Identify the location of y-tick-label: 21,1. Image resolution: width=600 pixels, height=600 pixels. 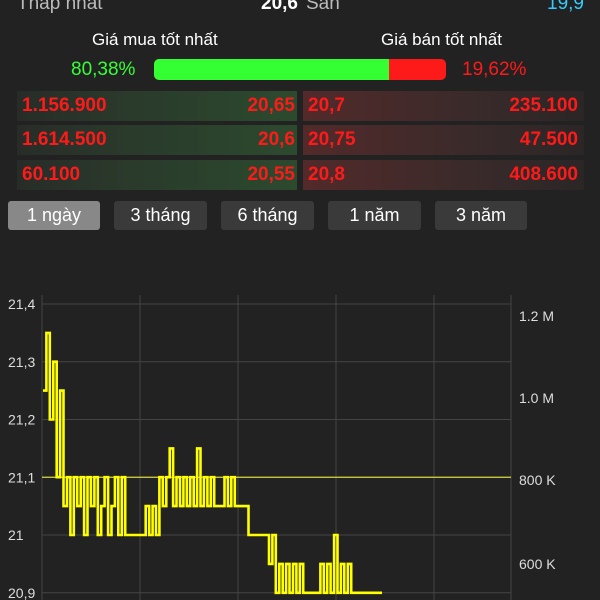
(21, 477).